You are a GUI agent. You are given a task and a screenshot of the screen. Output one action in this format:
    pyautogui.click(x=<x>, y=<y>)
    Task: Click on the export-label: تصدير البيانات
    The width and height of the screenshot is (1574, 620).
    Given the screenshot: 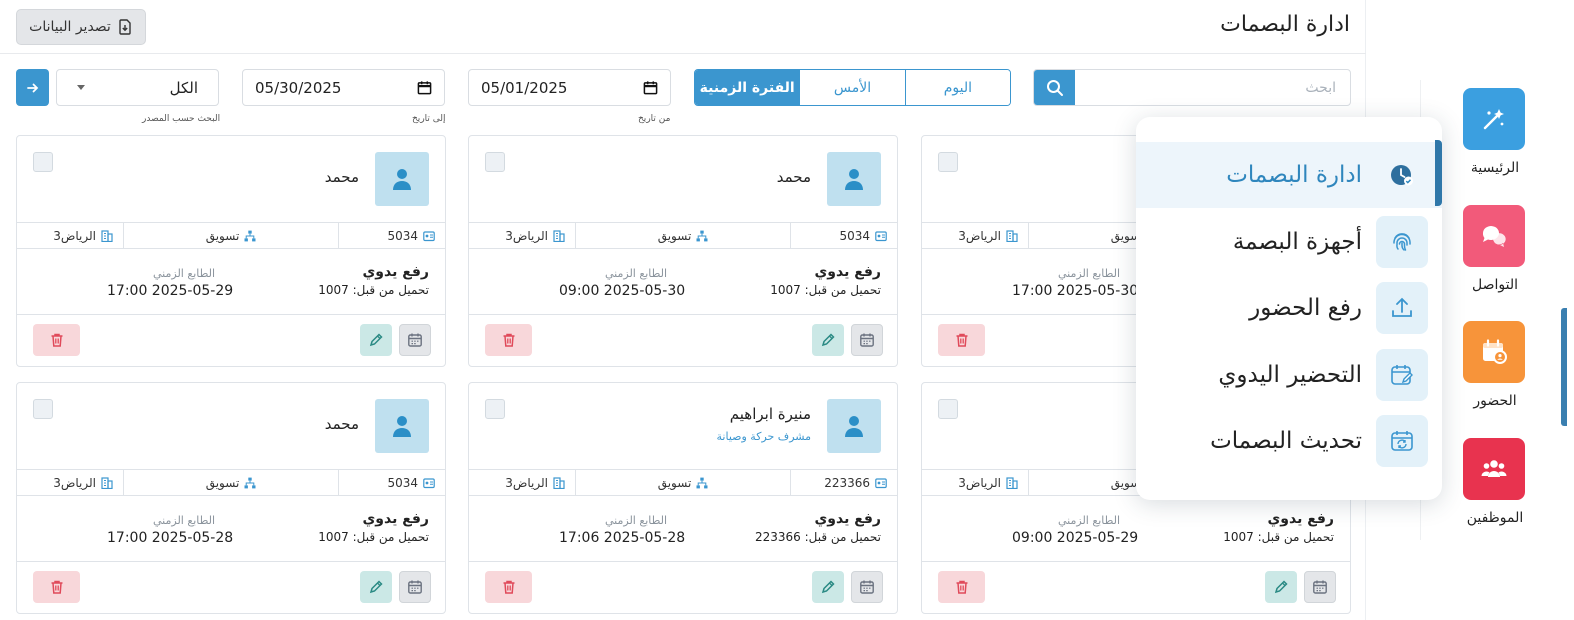 What is the action you would take?
    pyautogui.click(x=70, y=27)
    